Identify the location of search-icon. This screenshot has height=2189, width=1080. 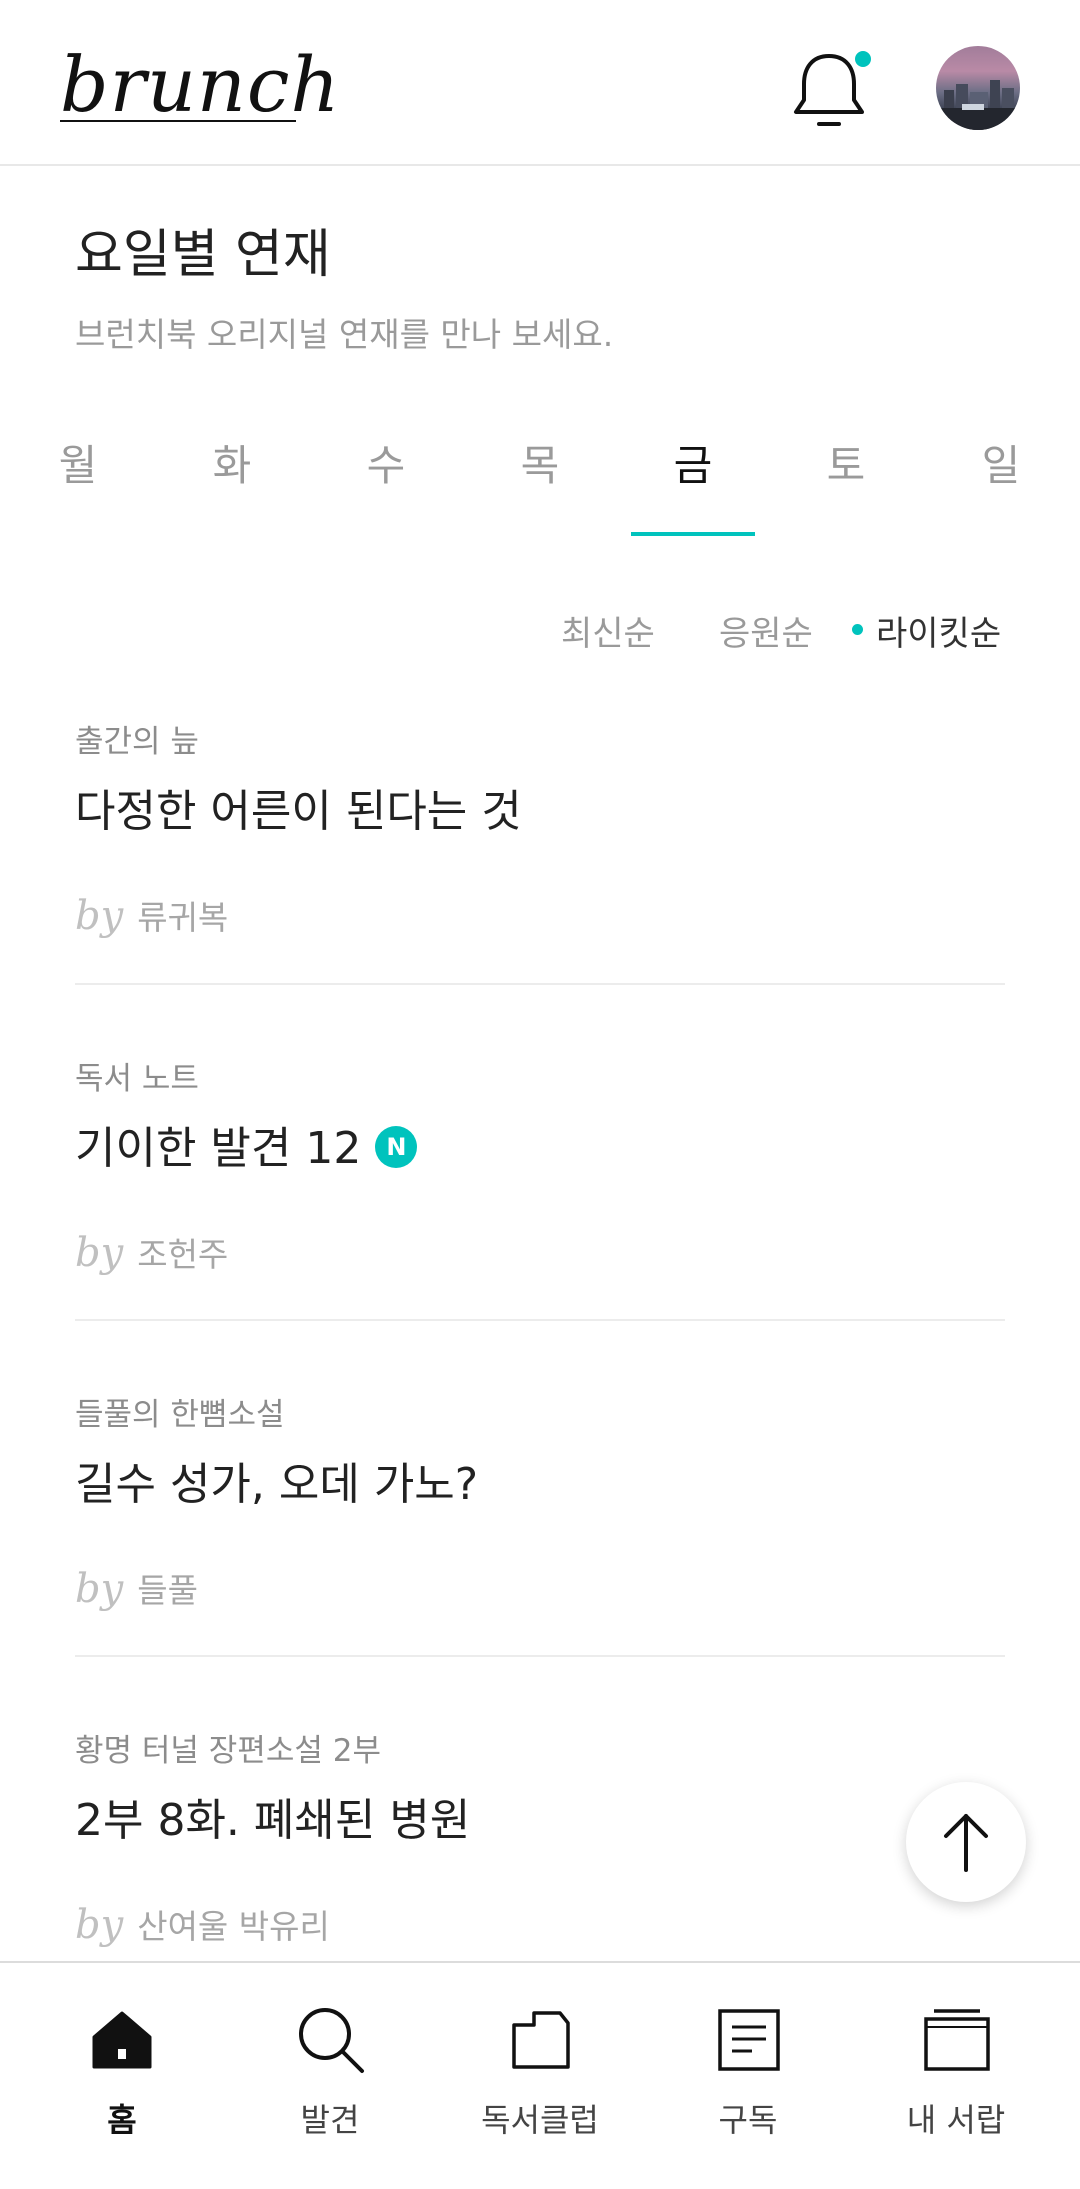
(331, 2040).